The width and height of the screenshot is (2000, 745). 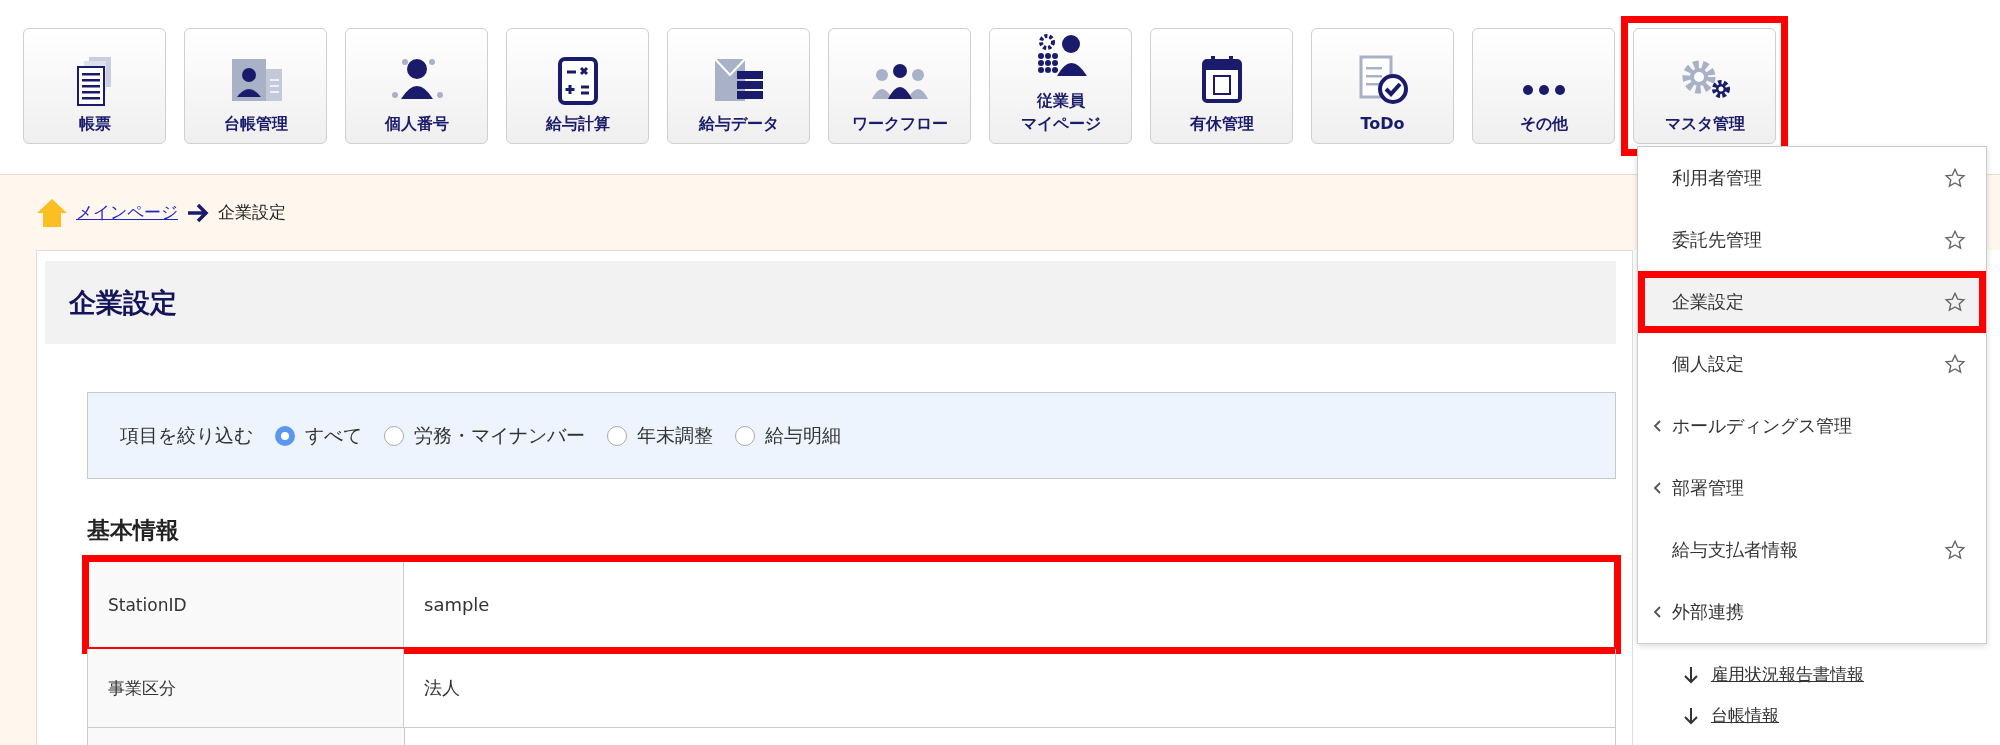 What do you see at coordinates (1382, 86) in the screenshot?
I see `toolbar-button: ToDo` at bounding box center [1382, 86].